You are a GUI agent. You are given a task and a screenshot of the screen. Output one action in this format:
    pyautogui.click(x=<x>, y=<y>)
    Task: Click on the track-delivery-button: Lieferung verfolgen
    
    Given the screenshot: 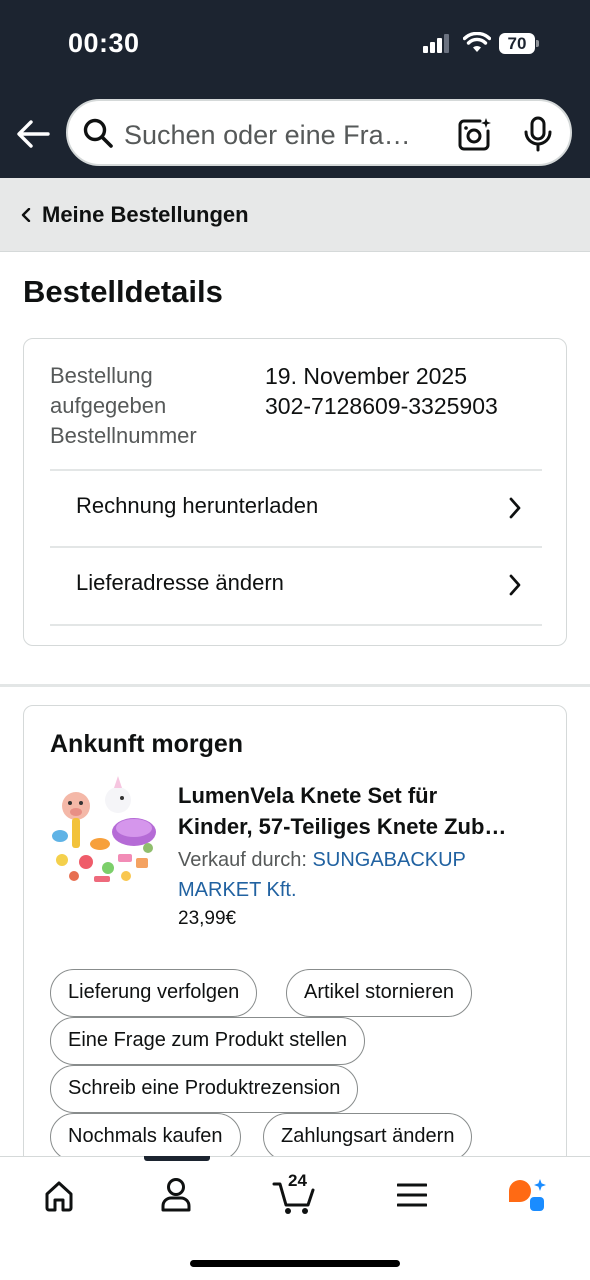 What is the action you would take?
    pyautogui.click(x=154, y=993)
    